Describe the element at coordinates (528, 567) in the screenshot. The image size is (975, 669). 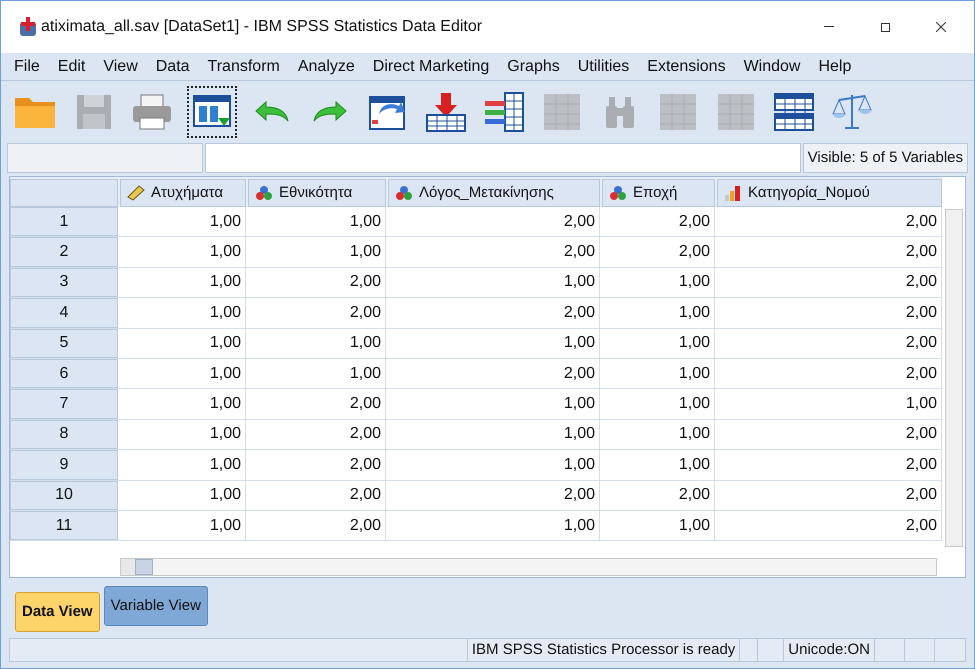
I see `horizontal-scrollbar` at that location.